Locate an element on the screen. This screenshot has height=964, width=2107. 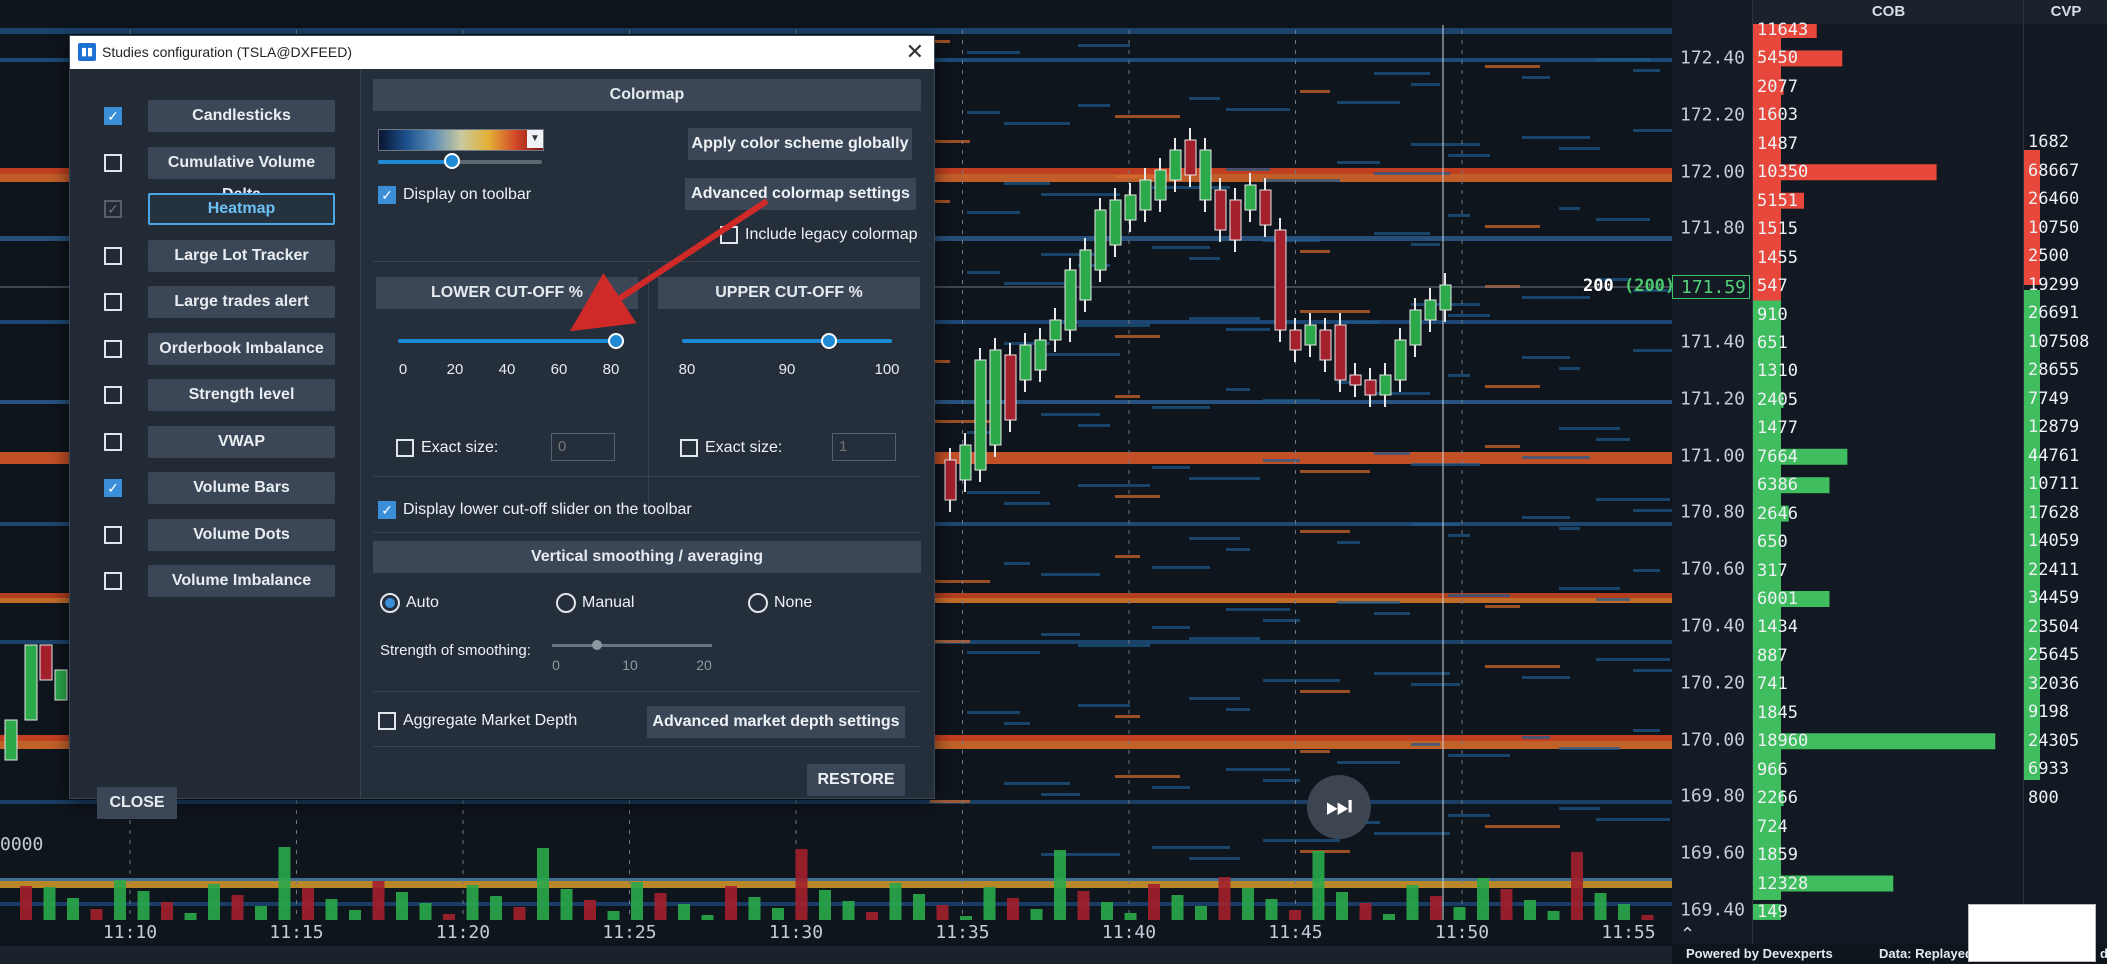
study-button: Candlesticks is located at coordinates (241, 116).